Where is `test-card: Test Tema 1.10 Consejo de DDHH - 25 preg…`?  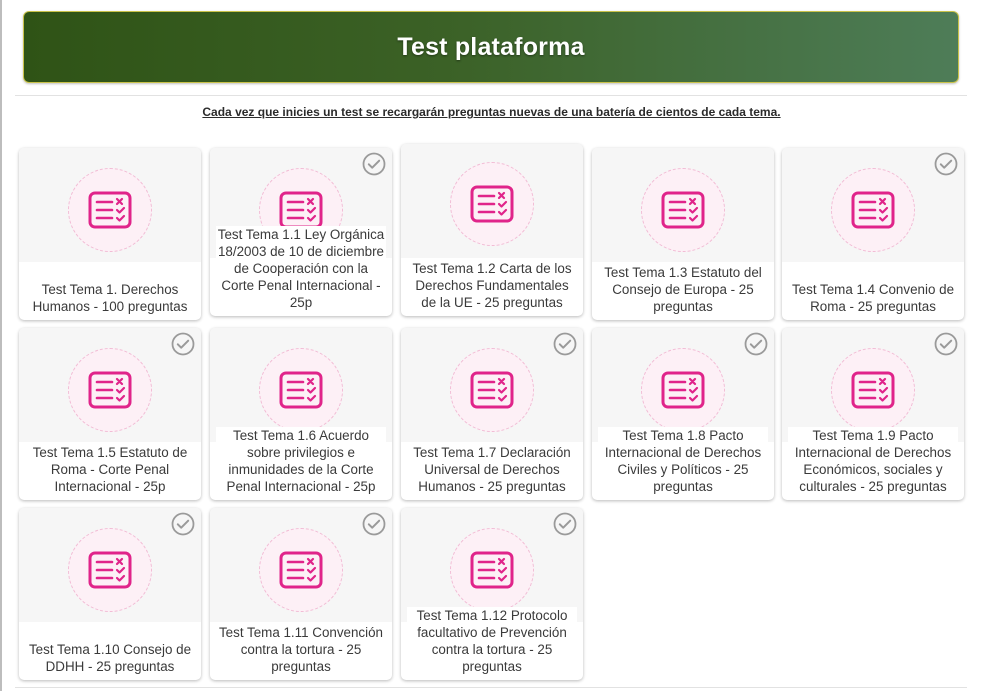 test-card: Test Tema 1.10 Consejo de DDHH - 25 preg… is located at coordinates (110, 594).